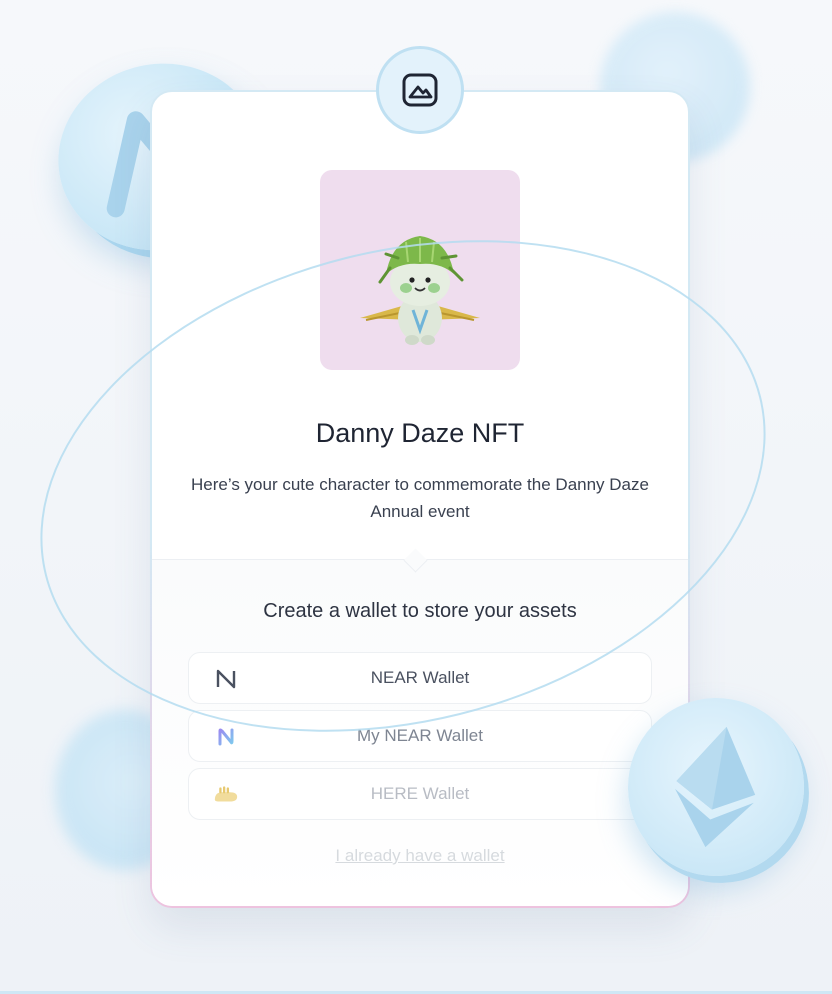 The height and width of the screenshot is (994, 832). Describe the element at coordinates (420, 856) in the screenshot. I see `existing-wallet-link: I already have a wallet` at that location.